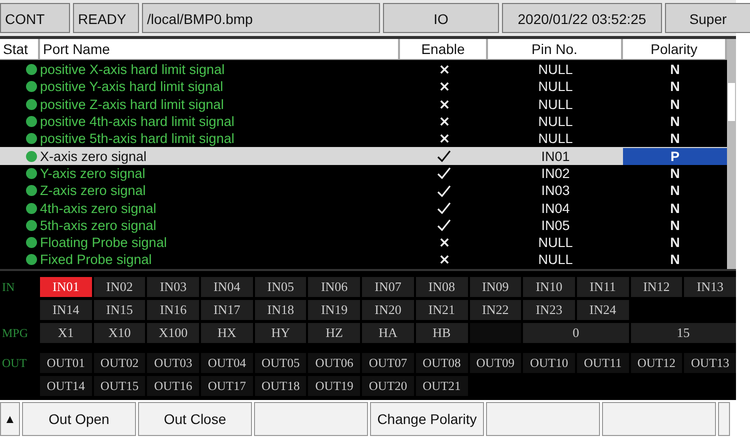 The image size is (750, 442). What do you see at coordinates (549, 362) in the screenshot?
I see `io-indicator: OUT10` at bounding box center [549, 362].